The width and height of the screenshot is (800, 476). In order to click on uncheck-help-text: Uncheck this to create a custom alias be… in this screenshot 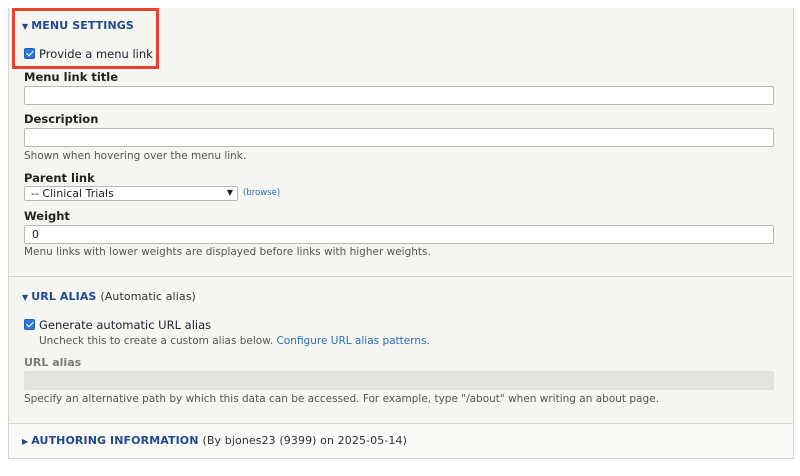, I will do `click(156, 341)`.